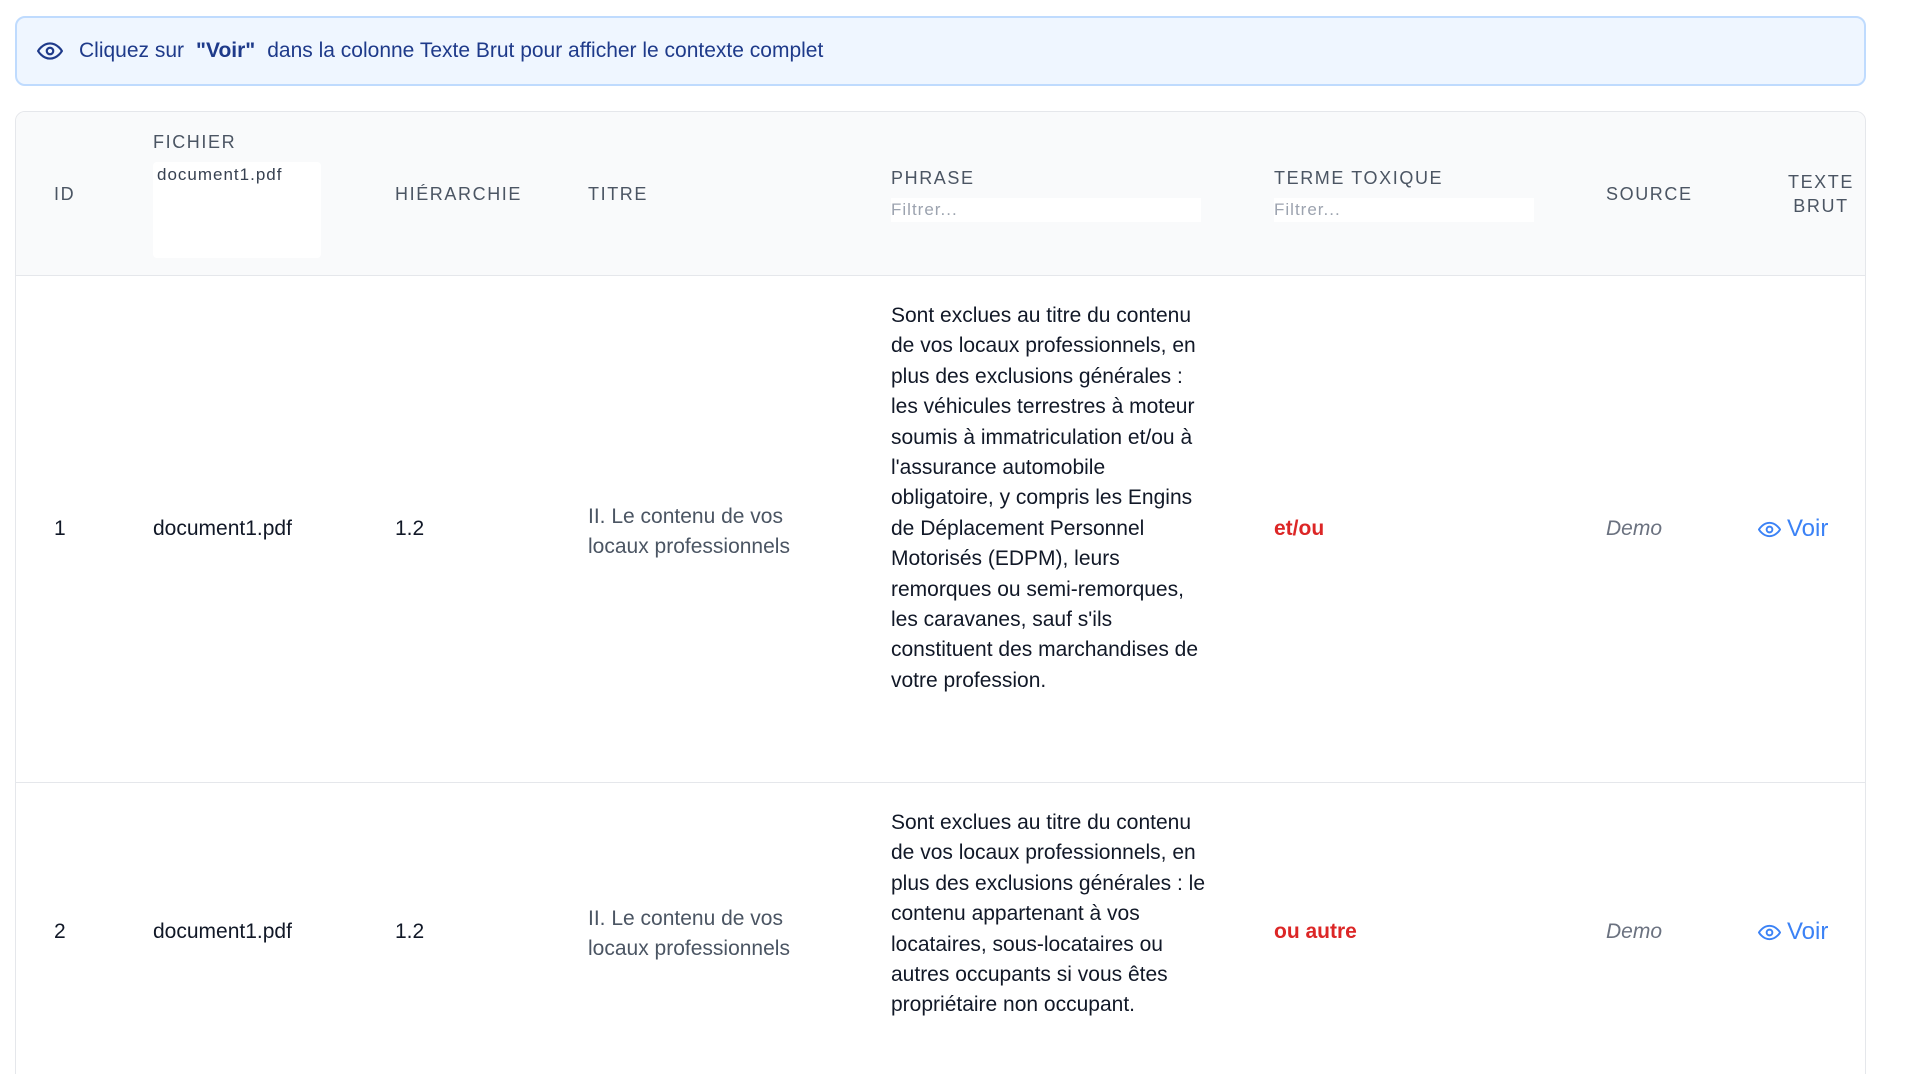 The width and height of the screenshot is (1920, 1074). Describe the element at coordinates (1821, 206) in the screenshot. I see `column-header-texte-brut-line2: Brut` at that location.